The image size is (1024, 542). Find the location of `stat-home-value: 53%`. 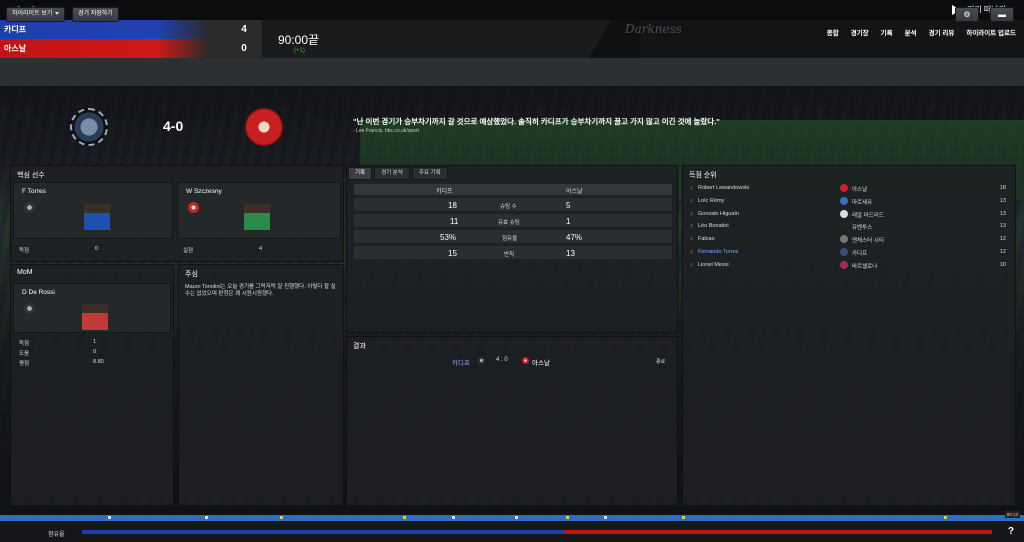

stat-home-value: 53% is located at coordinates (448, 237).